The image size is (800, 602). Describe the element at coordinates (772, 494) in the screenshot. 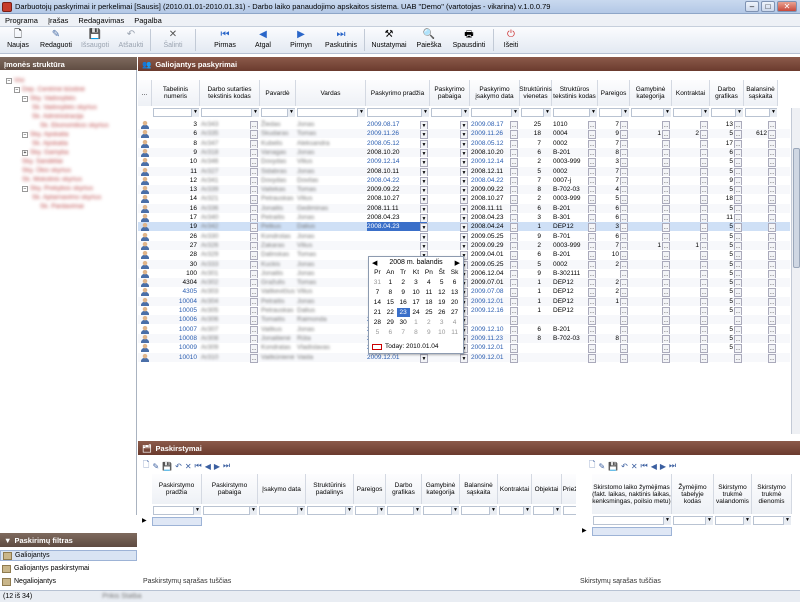

I see `column-header: Skirstymo trukmė dienomis` at that location.